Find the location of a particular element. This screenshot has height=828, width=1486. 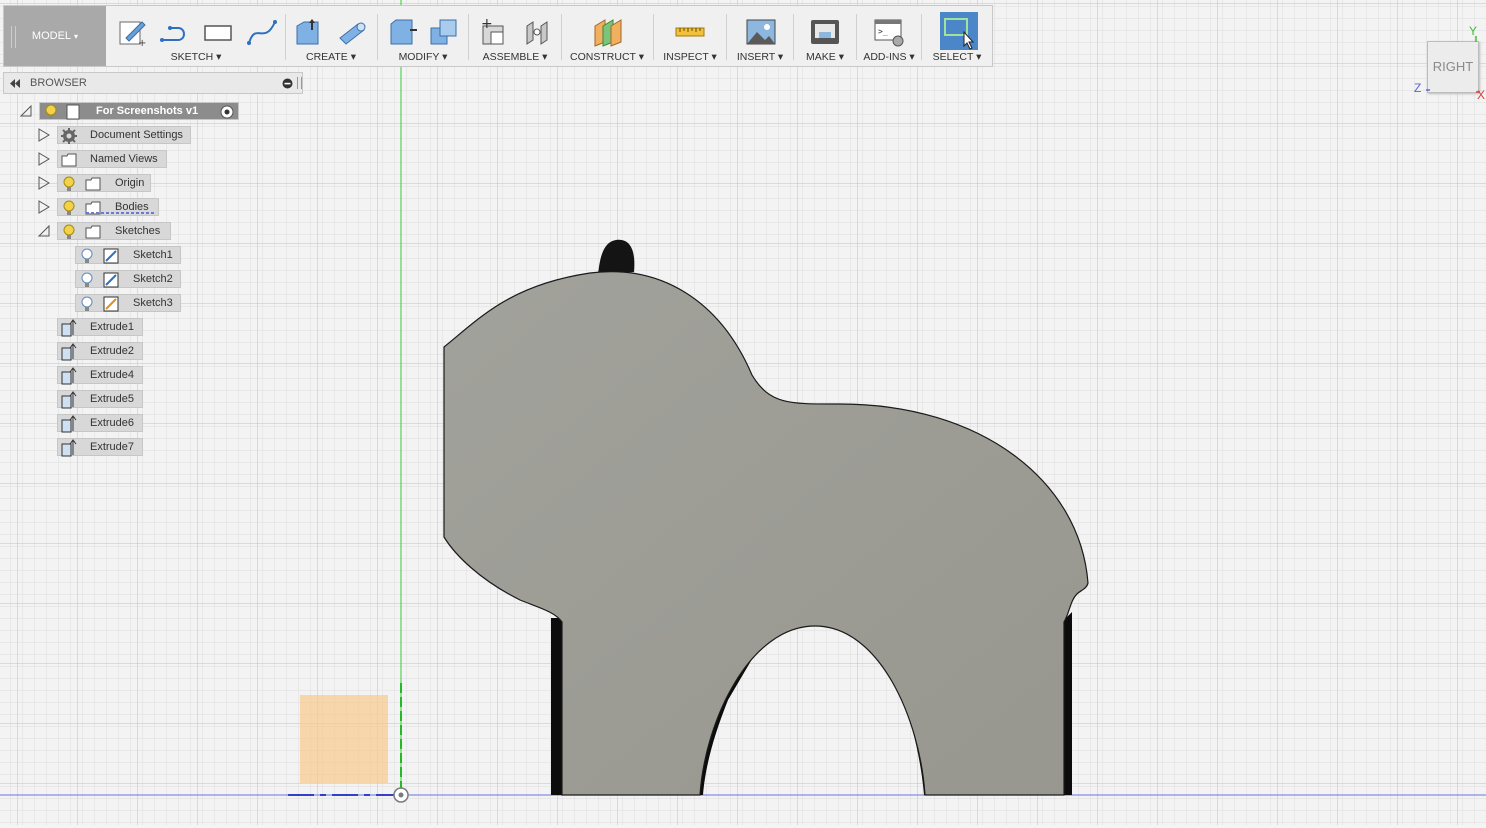

extrude-icon is located at coordinates (308, 32).